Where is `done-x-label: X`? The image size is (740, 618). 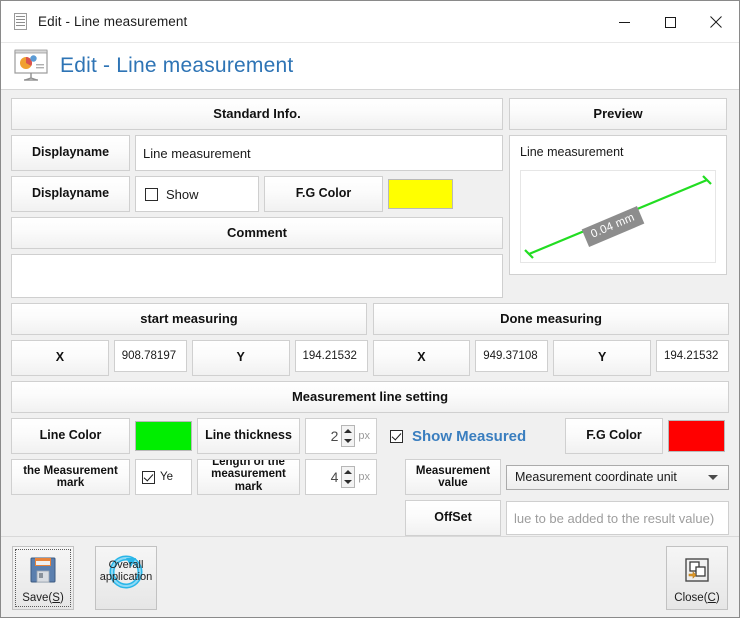
done-x-label: X is located at coordinates (421, 358).